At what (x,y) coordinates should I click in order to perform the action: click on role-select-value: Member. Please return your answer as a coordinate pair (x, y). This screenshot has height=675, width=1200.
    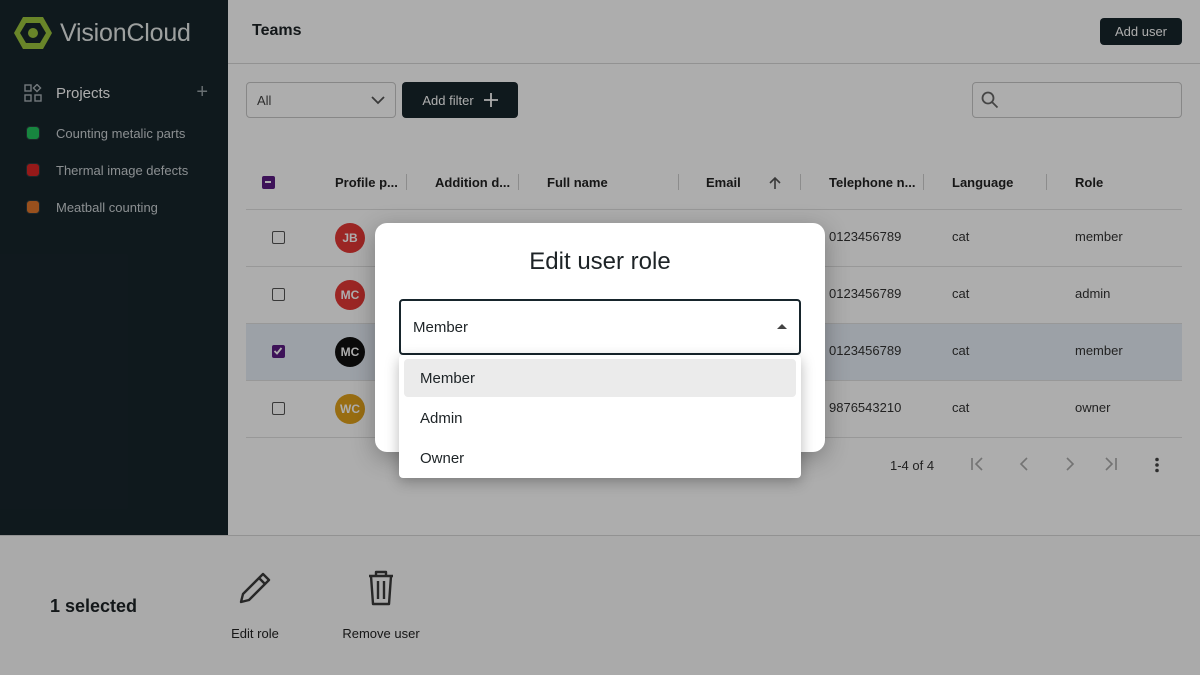
    Looking at the image, I should click on (441, 327).